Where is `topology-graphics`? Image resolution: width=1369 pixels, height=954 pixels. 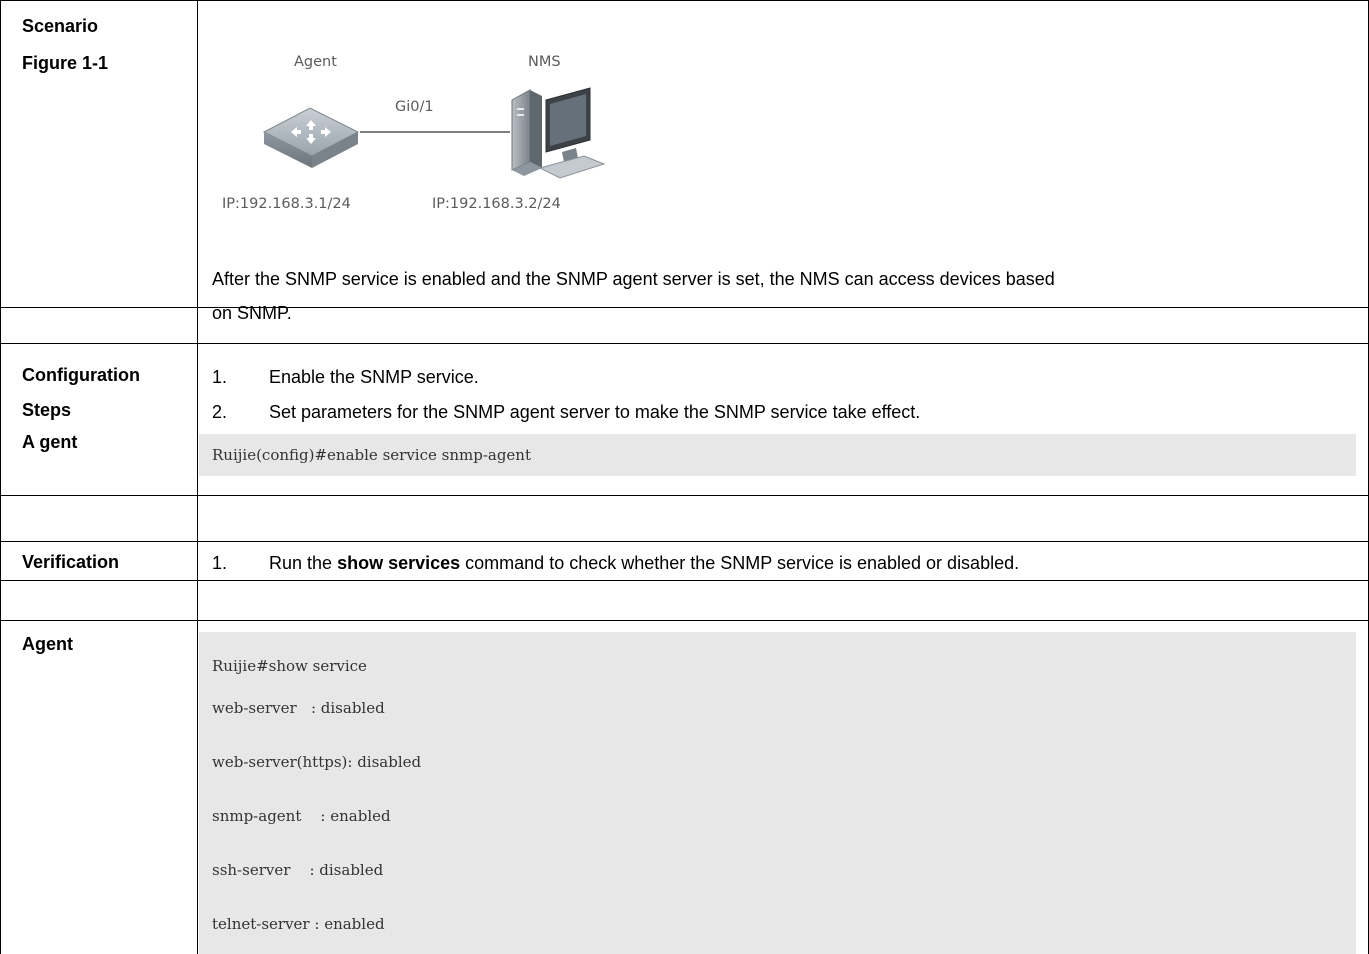 topology-graphics is located at coordinates (434, 133).